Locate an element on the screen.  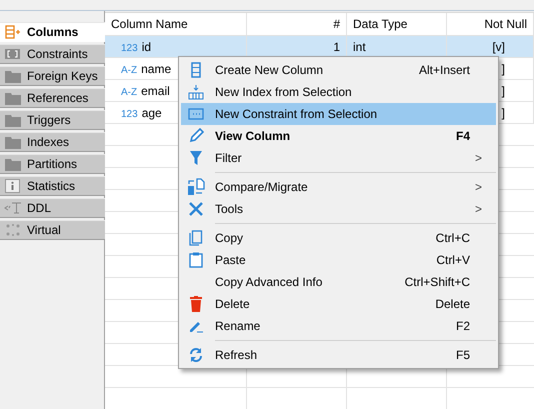
copy-icon is located at coordinates (196, 238).